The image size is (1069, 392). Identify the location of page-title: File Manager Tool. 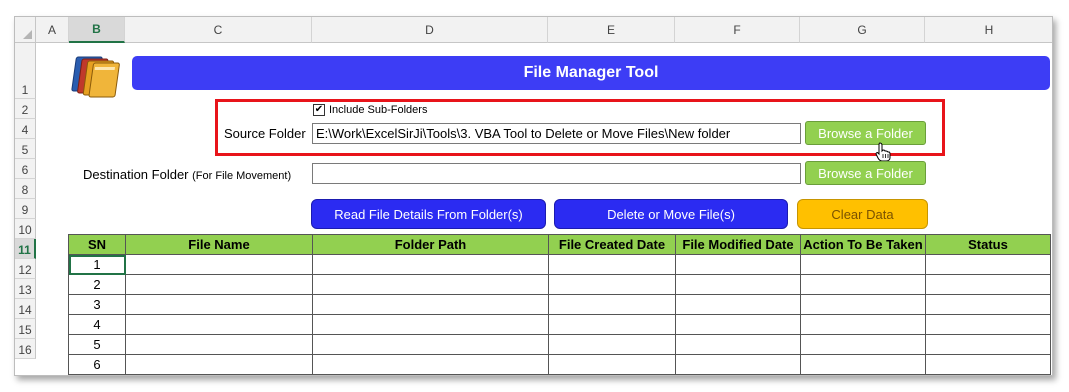
(591, 73).